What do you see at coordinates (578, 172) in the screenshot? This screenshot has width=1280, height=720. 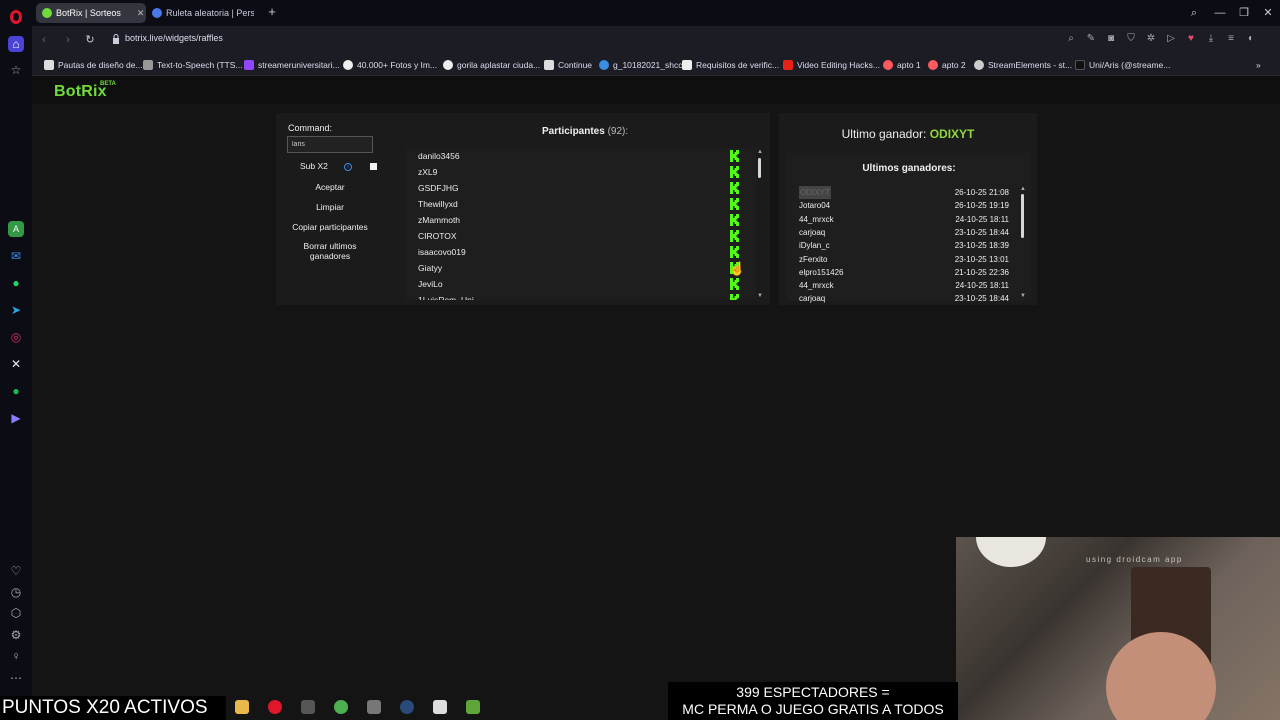 I see `participant-row: zXL9` at bounding box center [578, 172].